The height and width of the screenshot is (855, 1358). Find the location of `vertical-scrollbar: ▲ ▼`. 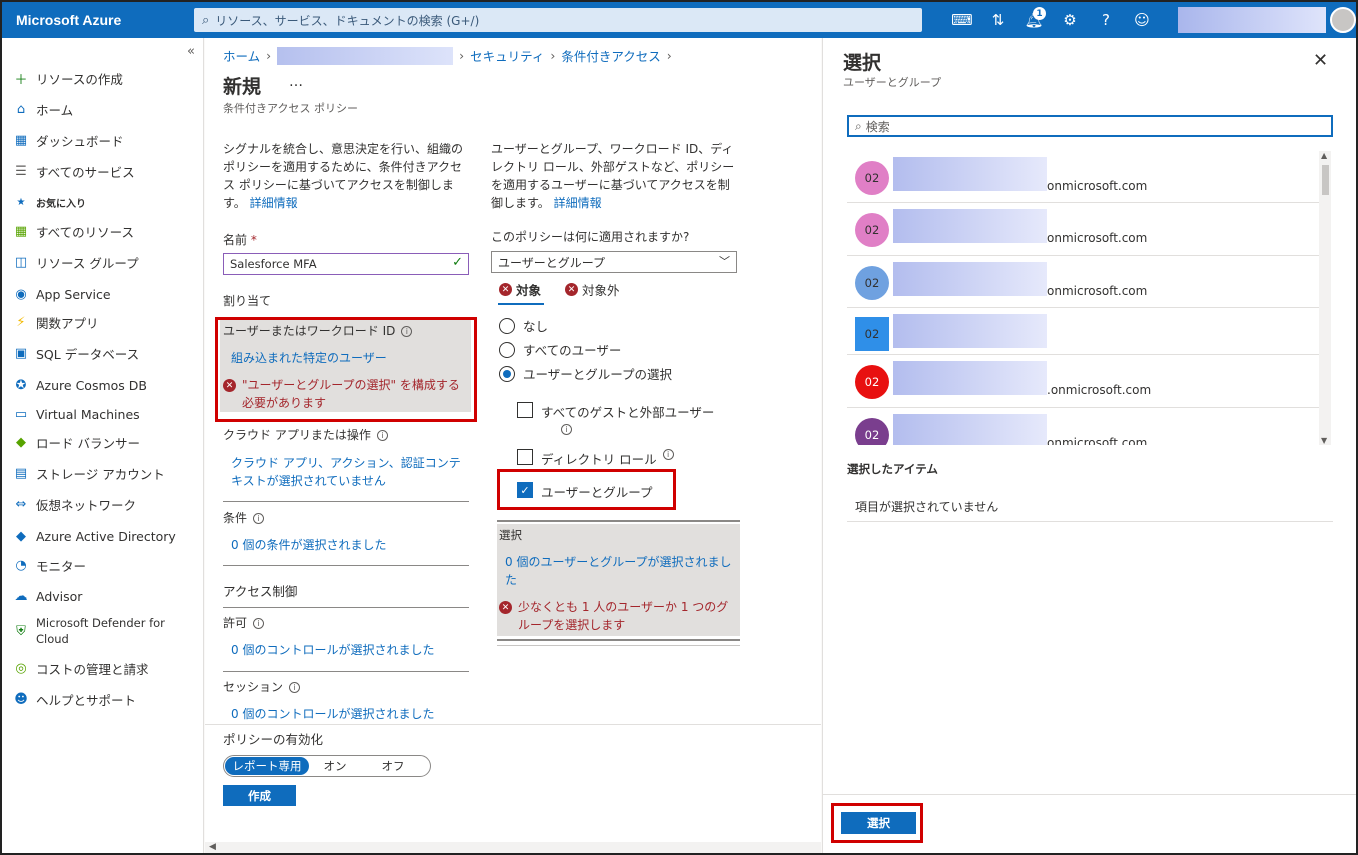

vertical-scrollbar: ▲ ▼ is located at coordinates (1325, 298).